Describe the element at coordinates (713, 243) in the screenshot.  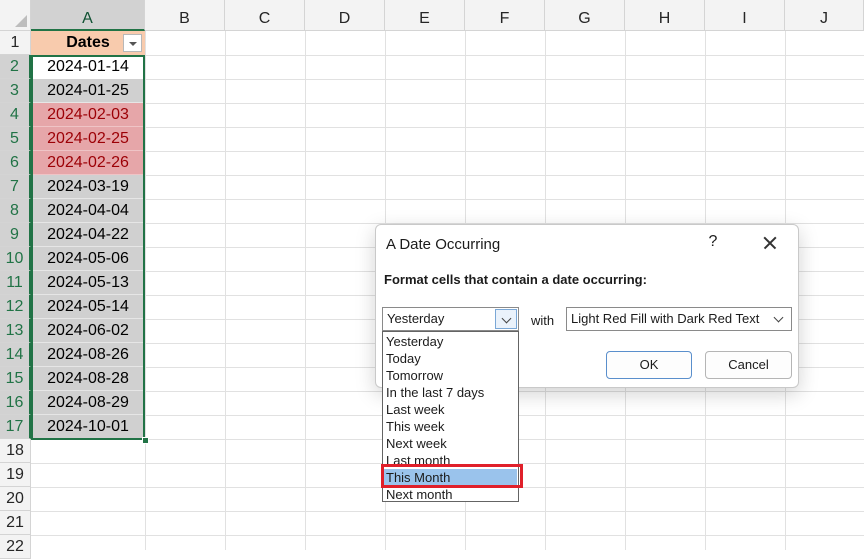
I see `help-icon: ?` at that location.